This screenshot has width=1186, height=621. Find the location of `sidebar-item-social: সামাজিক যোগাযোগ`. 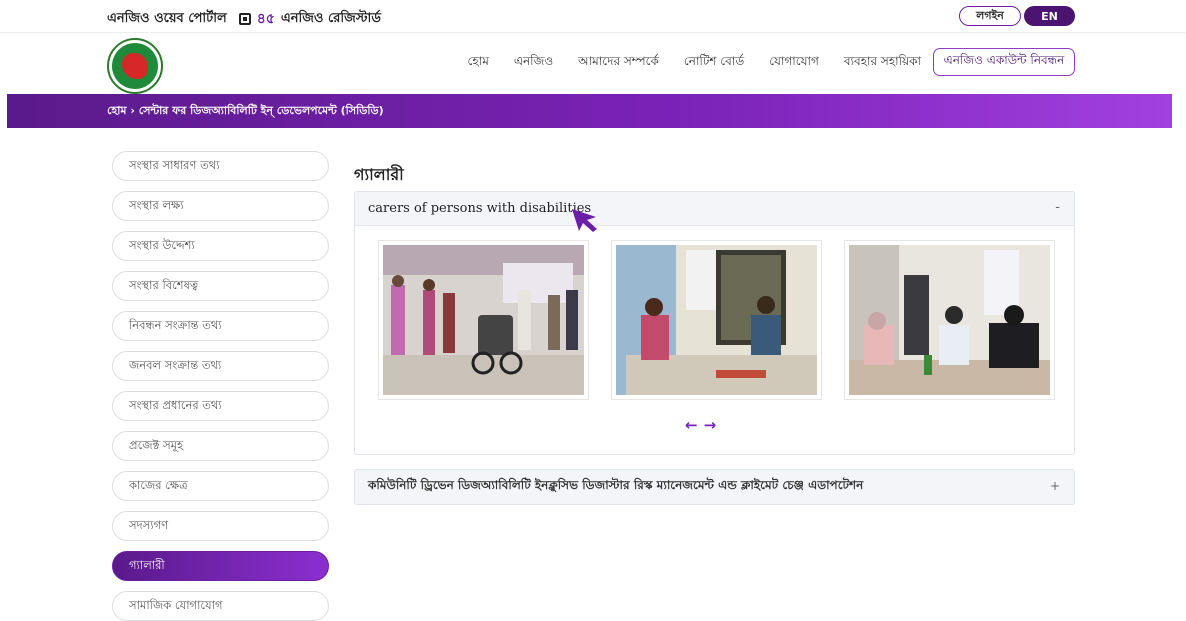

sidebar-item-social: সামাজিক যোগাযোগ is located at coordinates (220, 606).